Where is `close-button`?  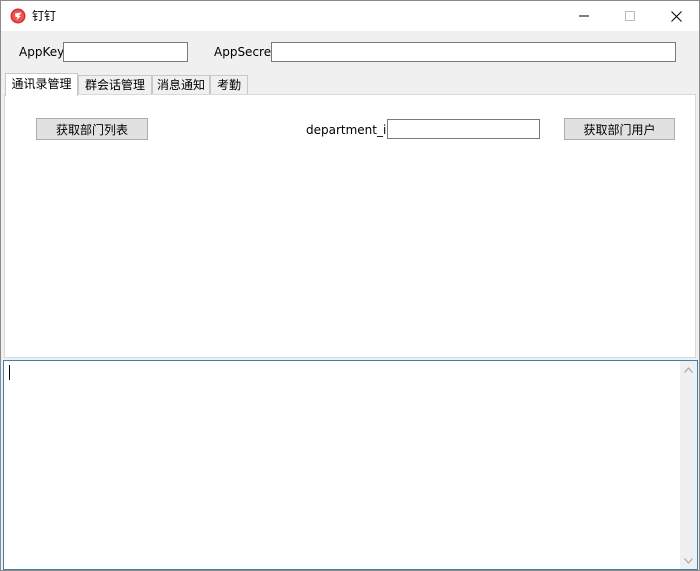 close-button is located at coordinates (676, 16).